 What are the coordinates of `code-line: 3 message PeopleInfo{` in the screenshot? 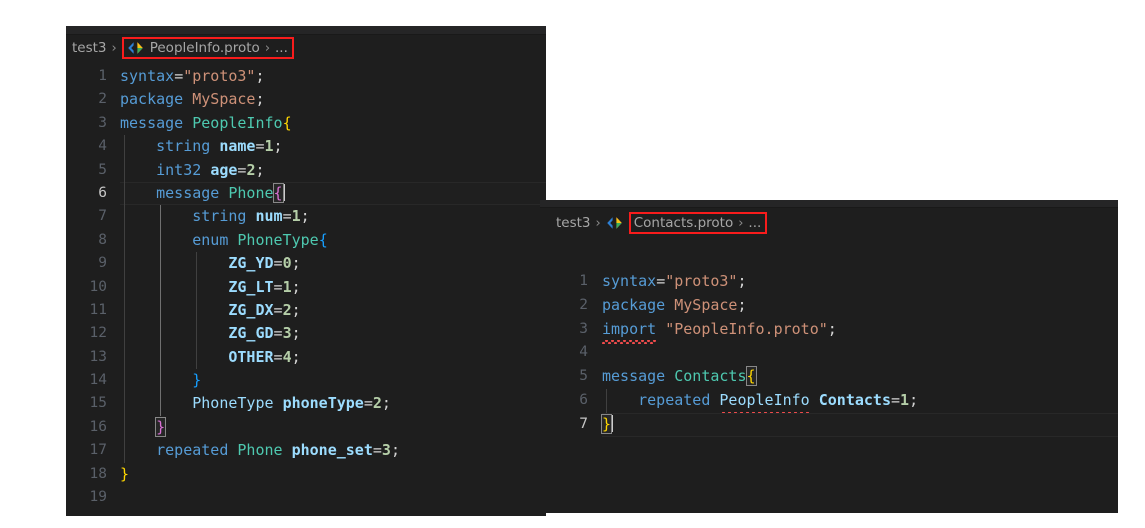 It's located at (306, 123).